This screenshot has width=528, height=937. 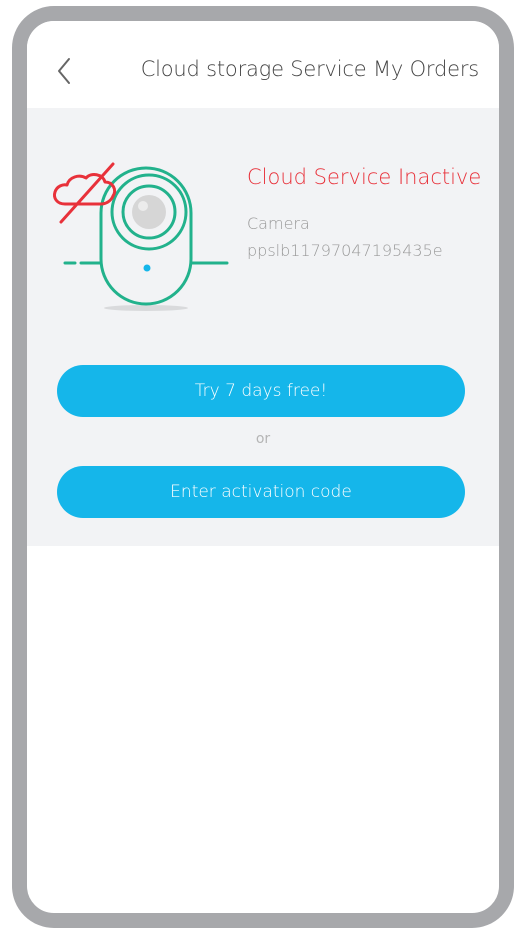 I want to click on service-status: Cloud Service Inactive, so click(x=364, y=177).